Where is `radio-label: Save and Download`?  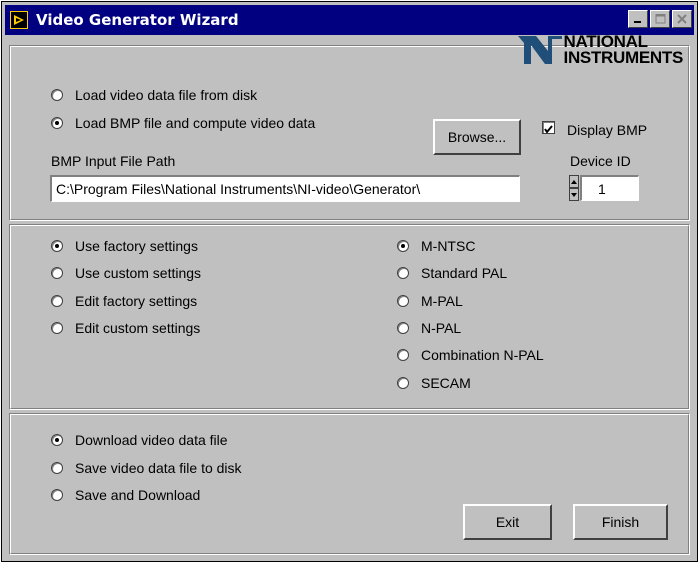 radio-label: Save and Download is located at coordinates (138, 495).